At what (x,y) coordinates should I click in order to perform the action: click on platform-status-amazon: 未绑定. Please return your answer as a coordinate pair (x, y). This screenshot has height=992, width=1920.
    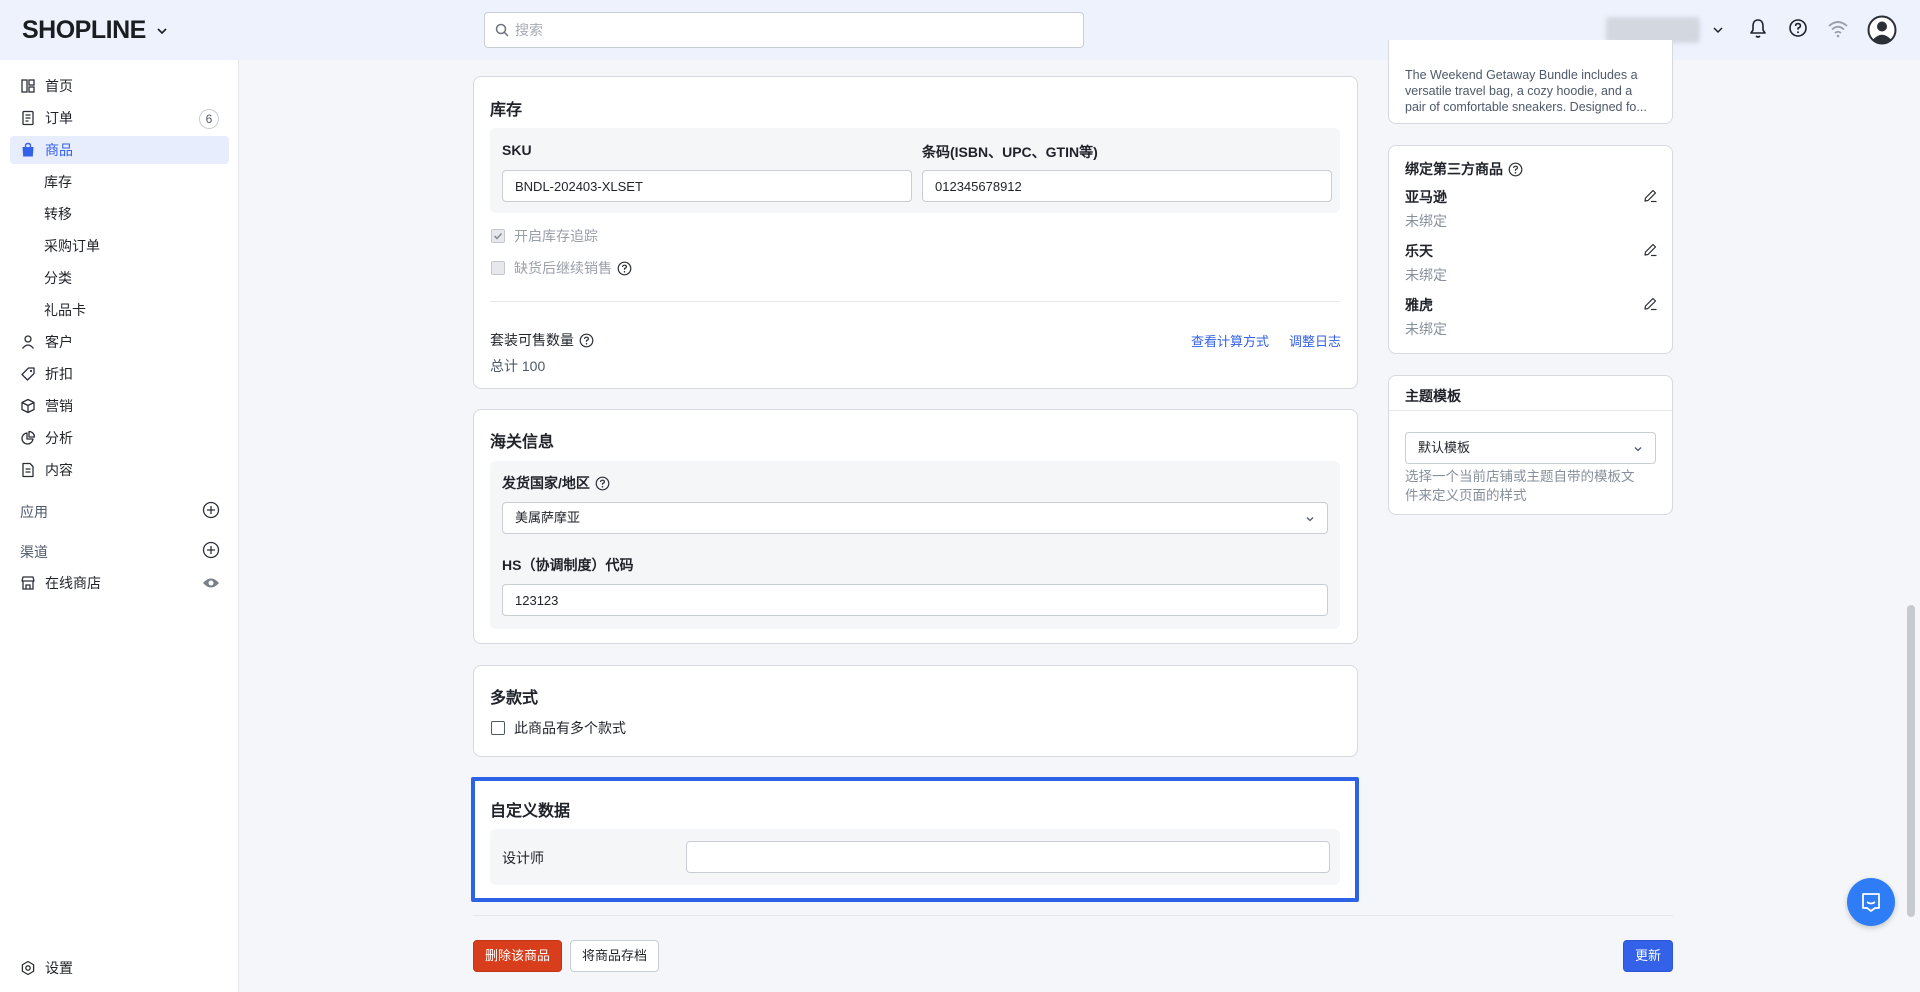
    Looking at the image, I should click on (1426, 221).